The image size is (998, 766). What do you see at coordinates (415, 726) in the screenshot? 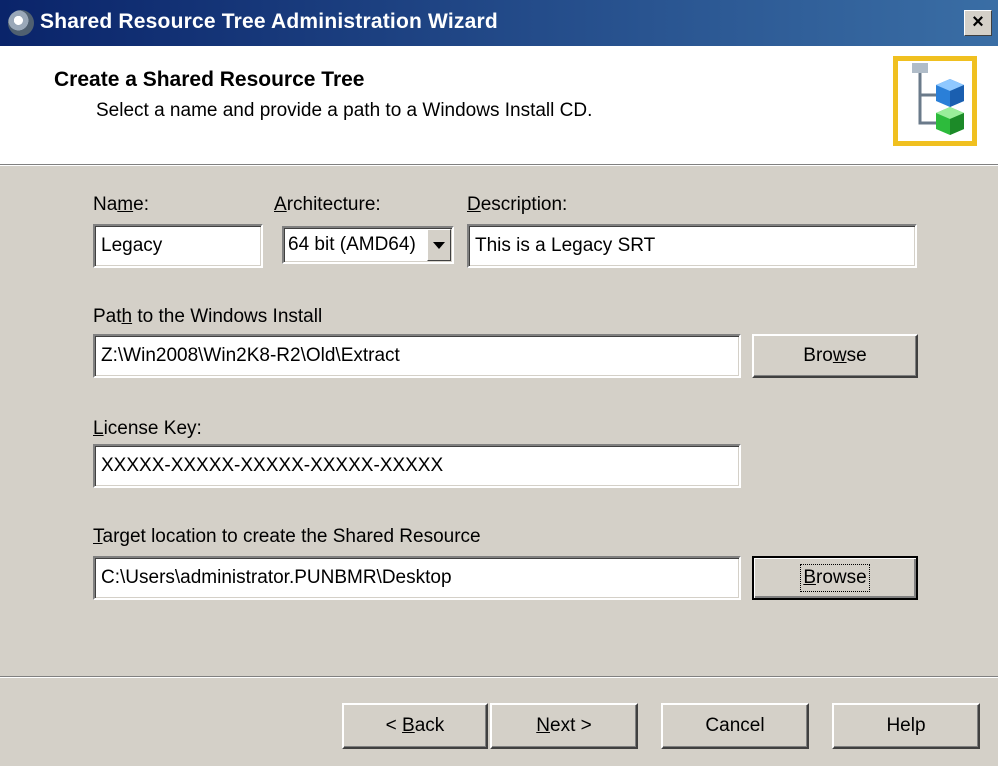
I see `back-button: < Back` at bounding box center [415, 726].